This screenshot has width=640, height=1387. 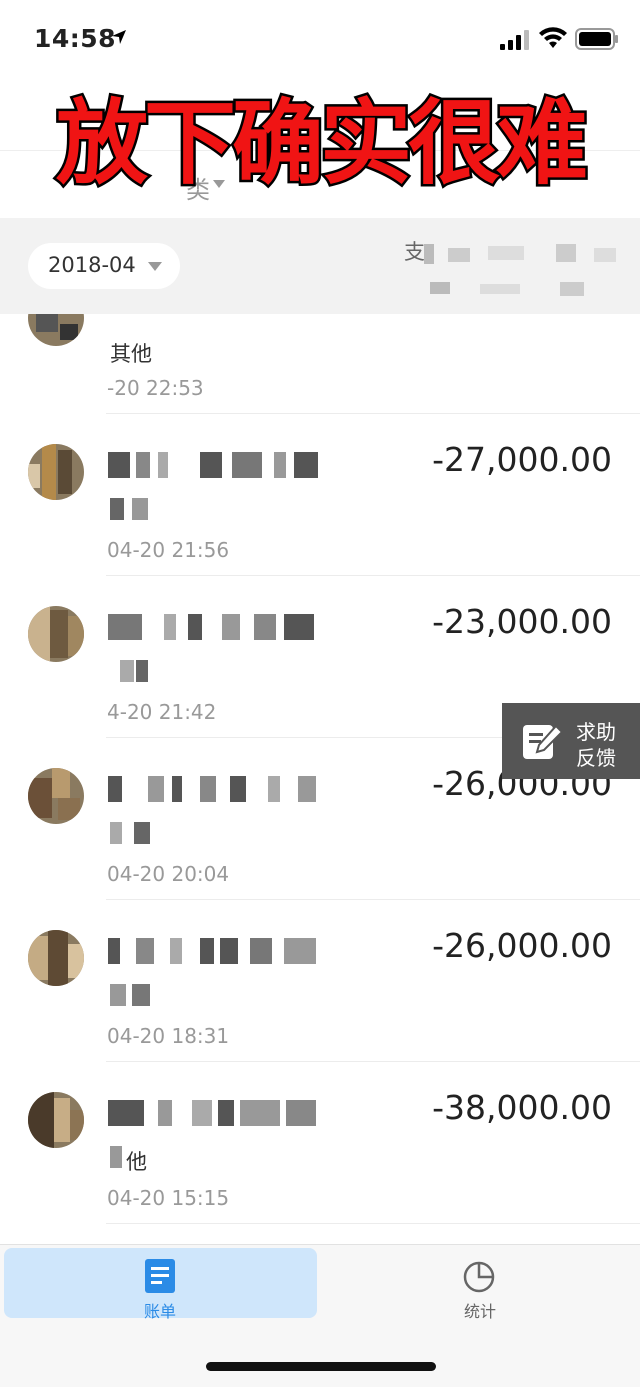 I want to click on summary-label: 支, so click(x=414, y=252).